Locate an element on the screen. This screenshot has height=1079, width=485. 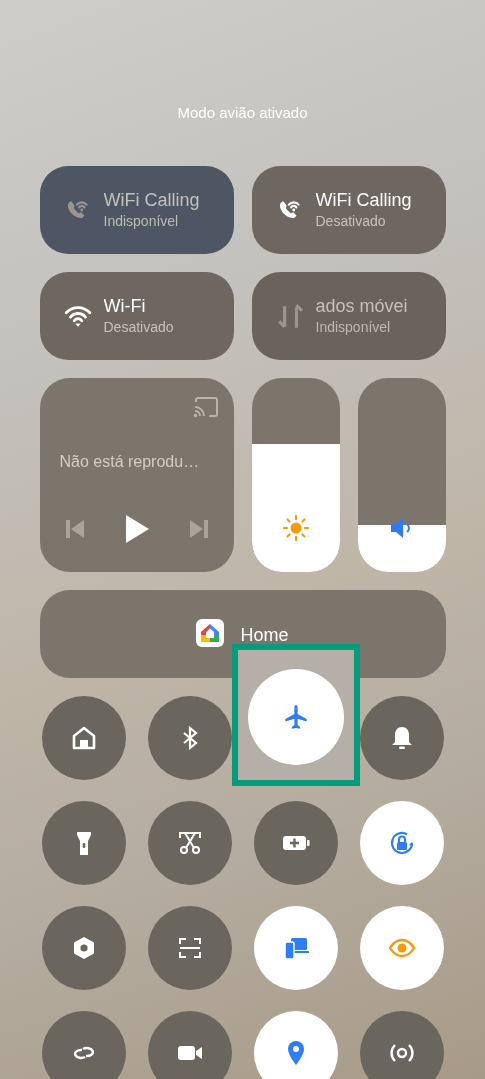
cast-icon is located at coordinates (205, 407).